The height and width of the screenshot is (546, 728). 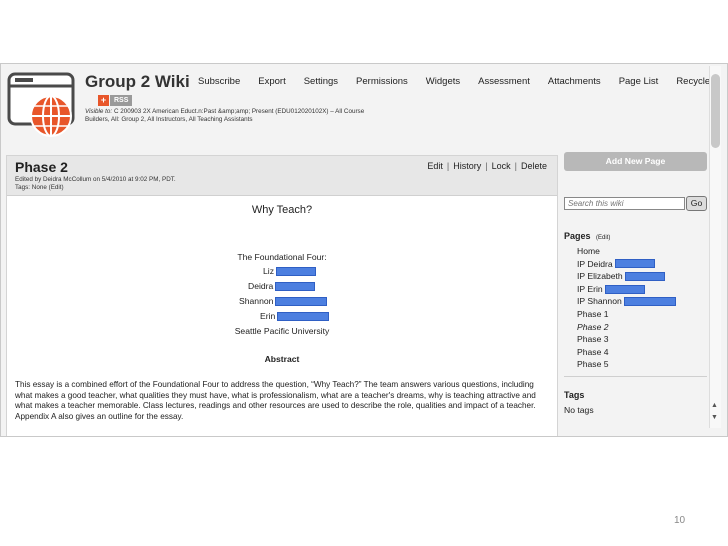 What do you see at coordinates (593, 339) in the screenshot?
I see `page-link-label: Phase 3` at bounding box center [593, 339].